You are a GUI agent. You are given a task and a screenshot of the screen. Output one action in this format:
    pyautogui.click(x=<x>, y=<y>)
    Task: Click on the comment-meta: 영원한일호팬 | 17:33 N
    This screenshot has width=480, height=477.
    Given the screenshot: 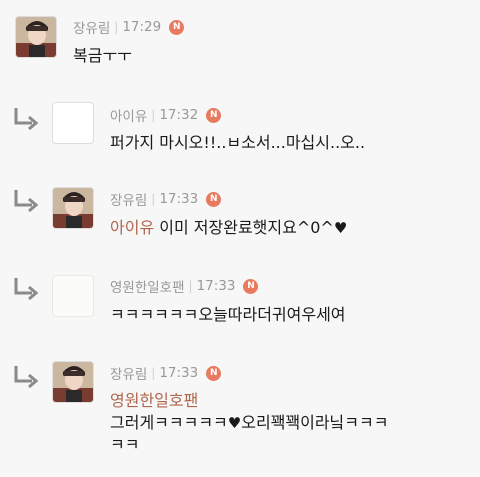 What is the action you would take?
    pyautogui.click(x=184, y=286)
    